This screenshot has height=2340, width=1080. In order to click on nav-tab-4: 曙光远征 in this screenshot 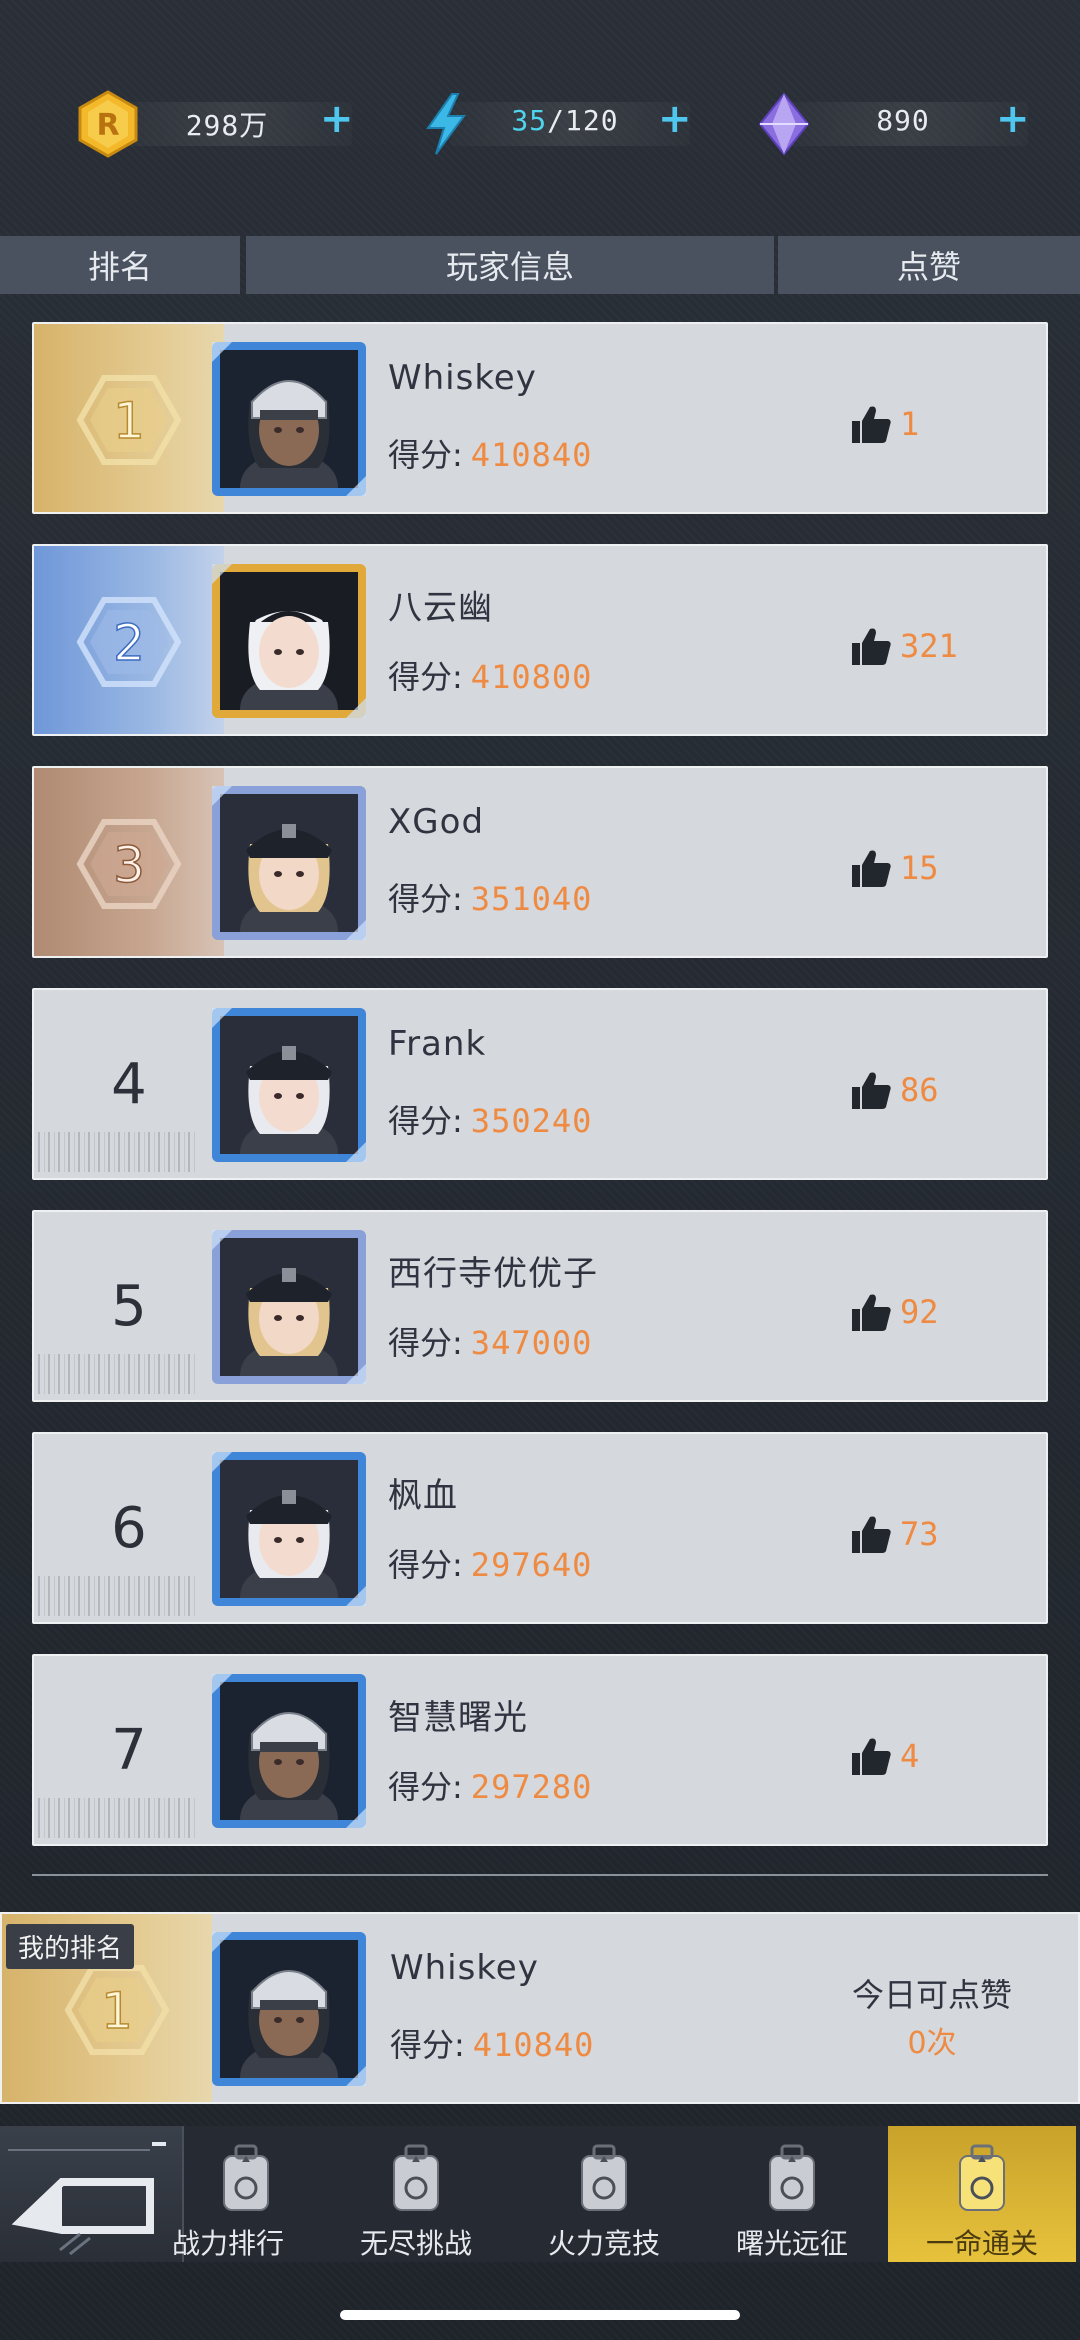, I will do `click(792, 2194)`.